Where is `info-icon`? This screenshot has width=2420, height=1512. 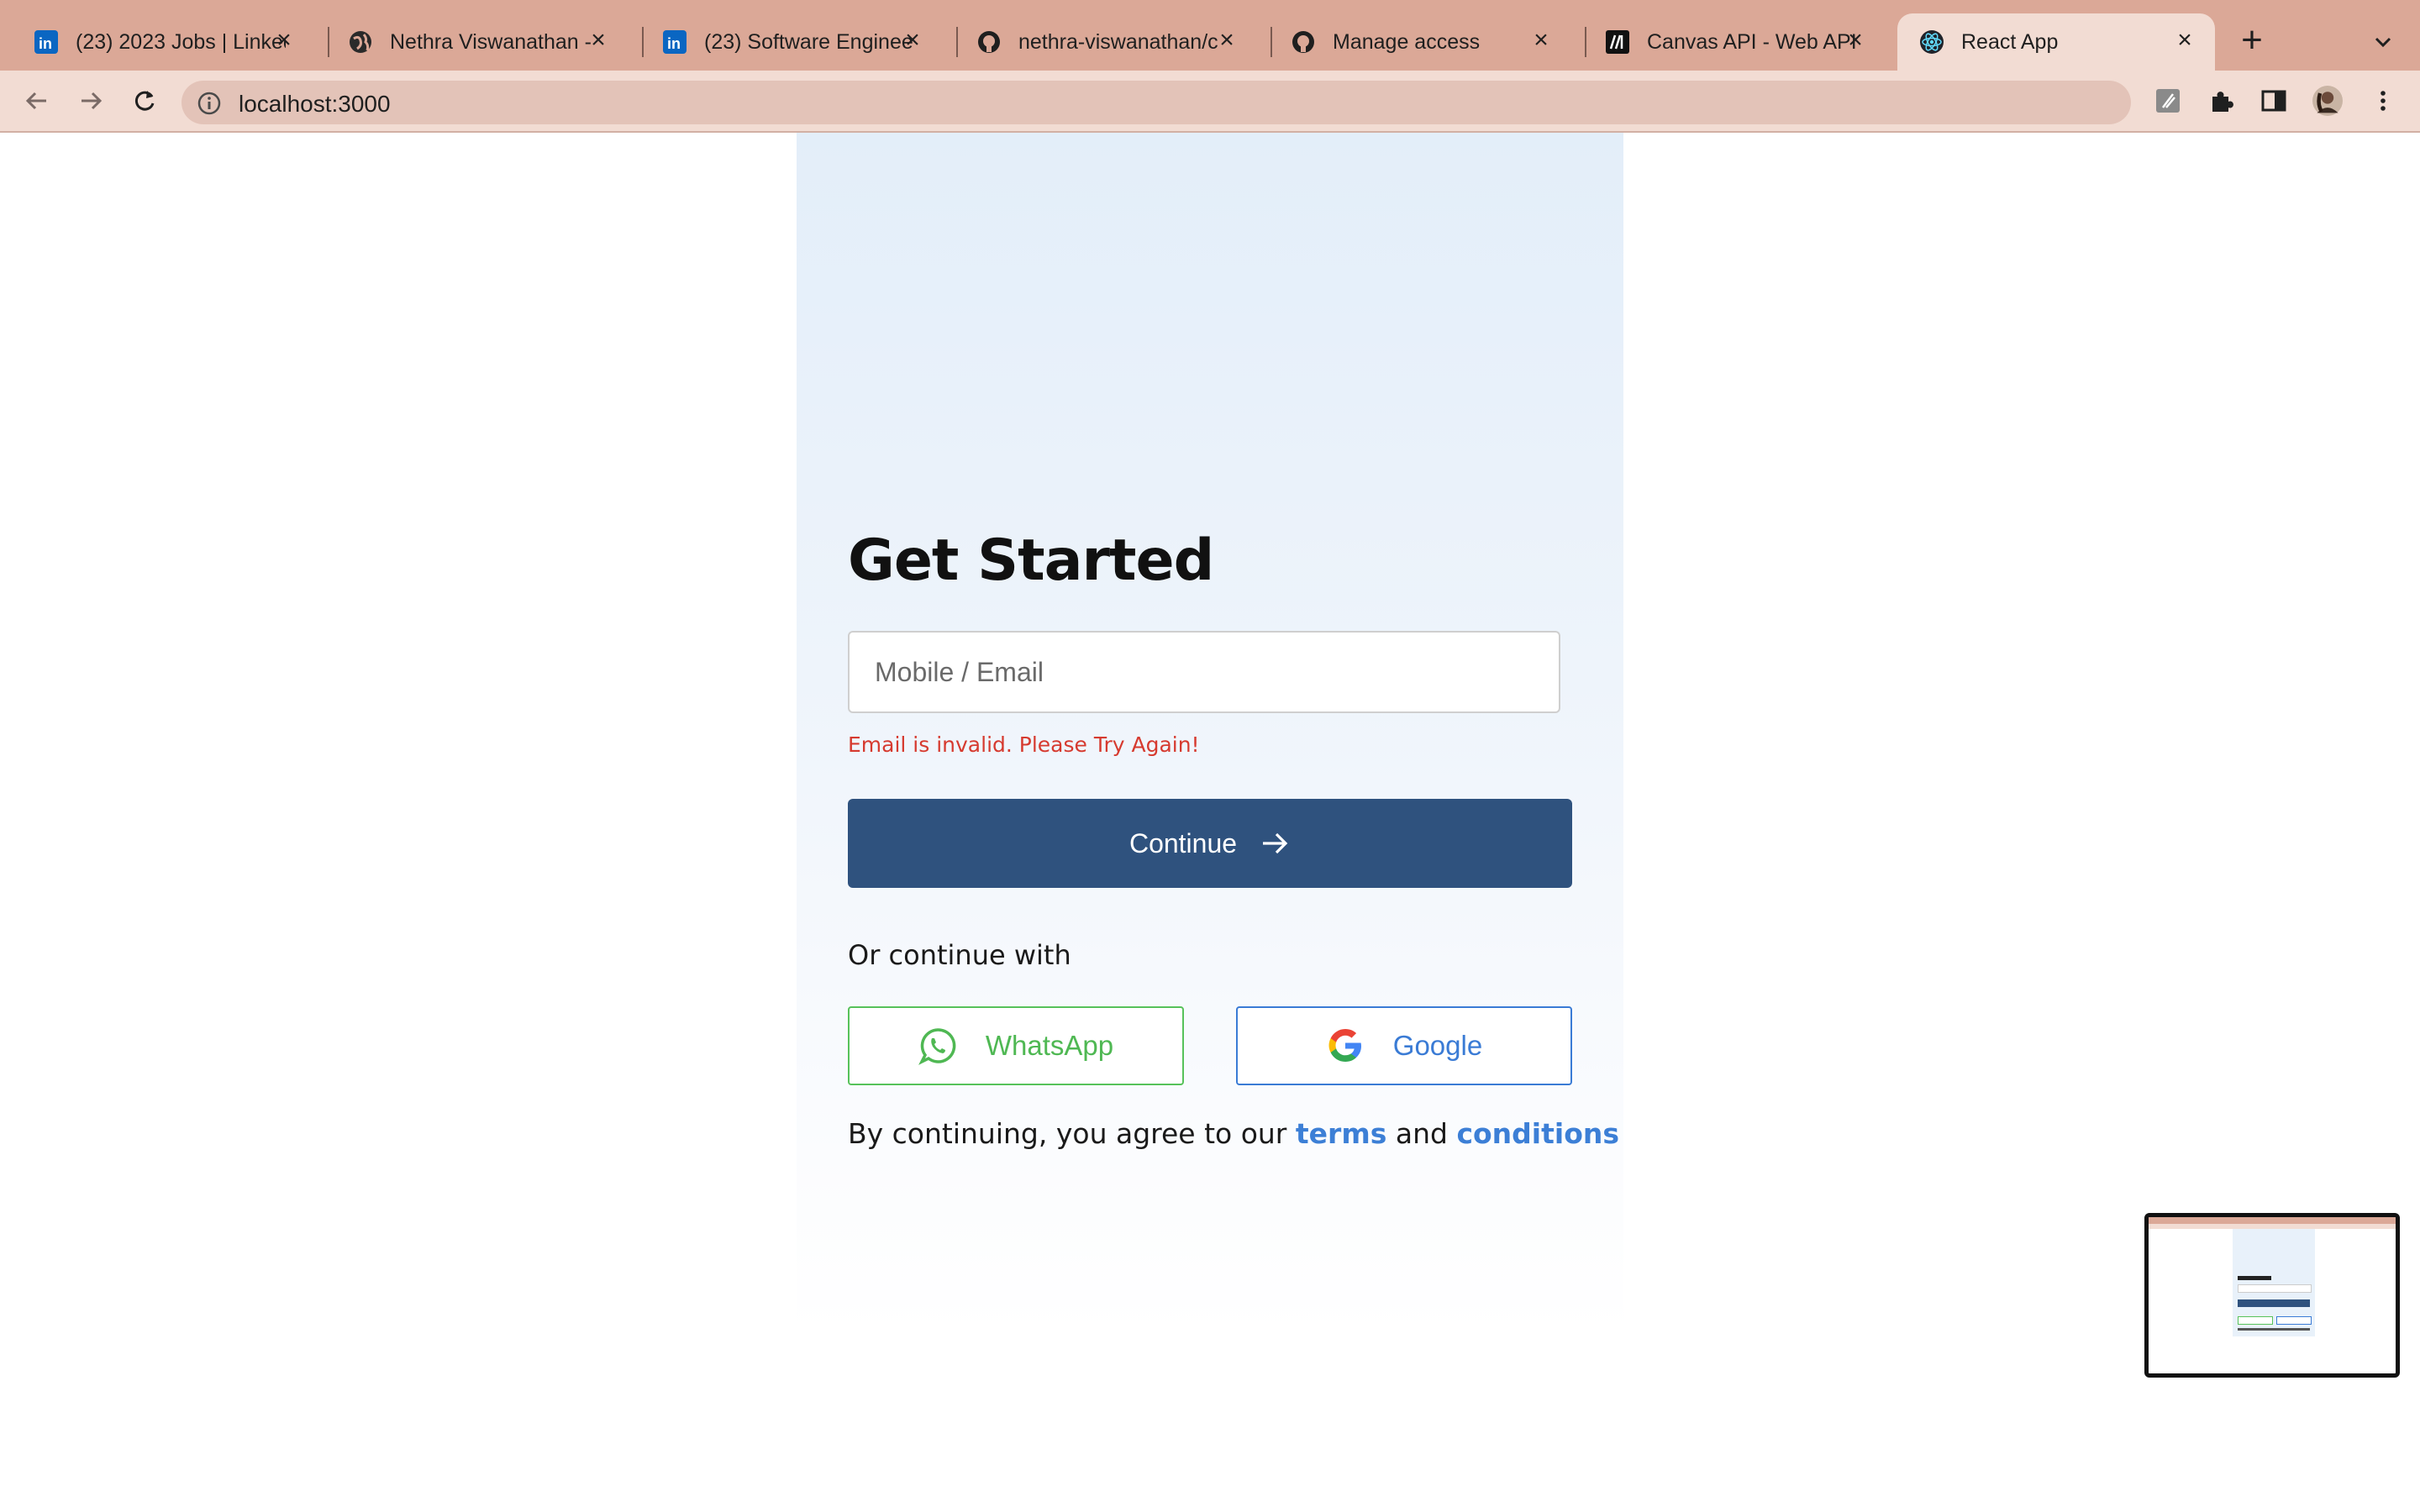 info-icon is located at coordinates (210, 105).